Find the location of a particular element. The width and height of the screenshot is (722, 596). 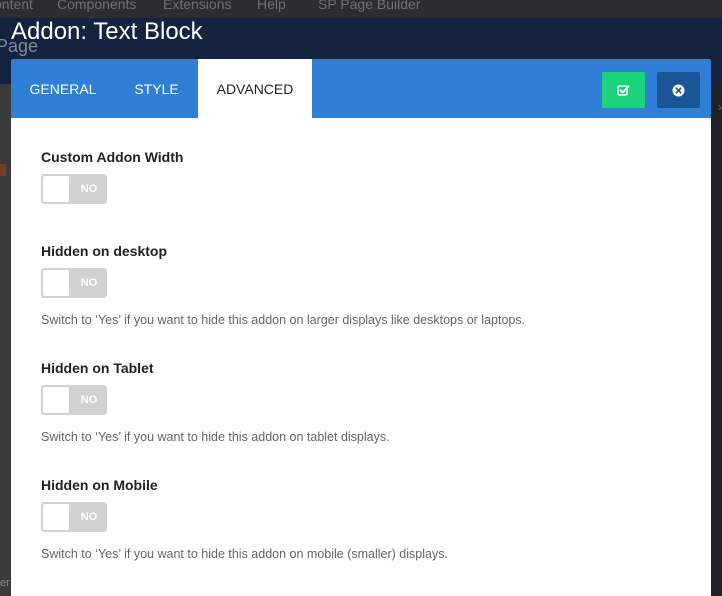

tab-advanced: ADVANCED is located at coordinates (255, 88).